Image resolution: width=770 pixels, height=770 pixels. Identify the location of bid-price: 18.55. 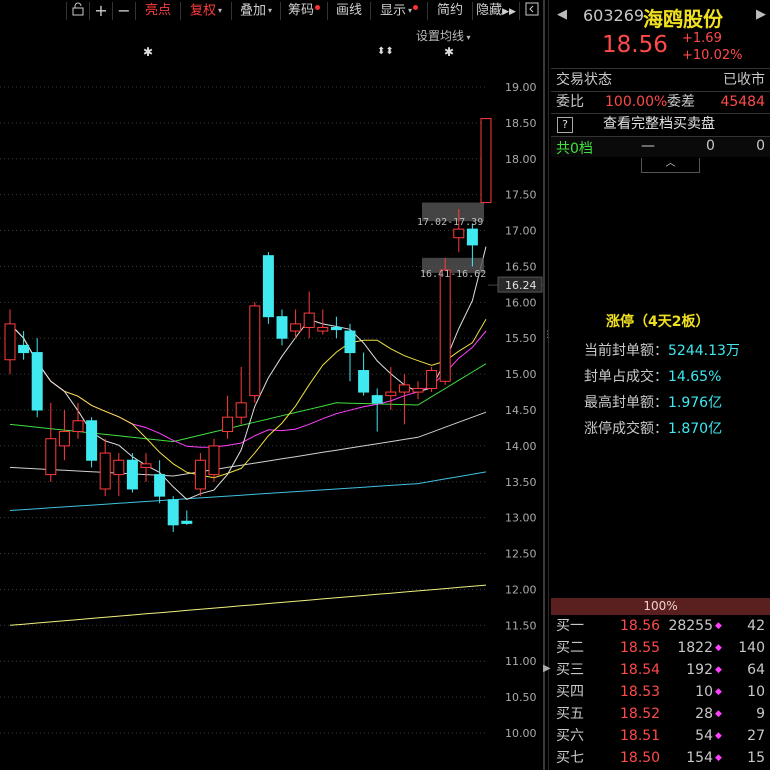
(640, 648).